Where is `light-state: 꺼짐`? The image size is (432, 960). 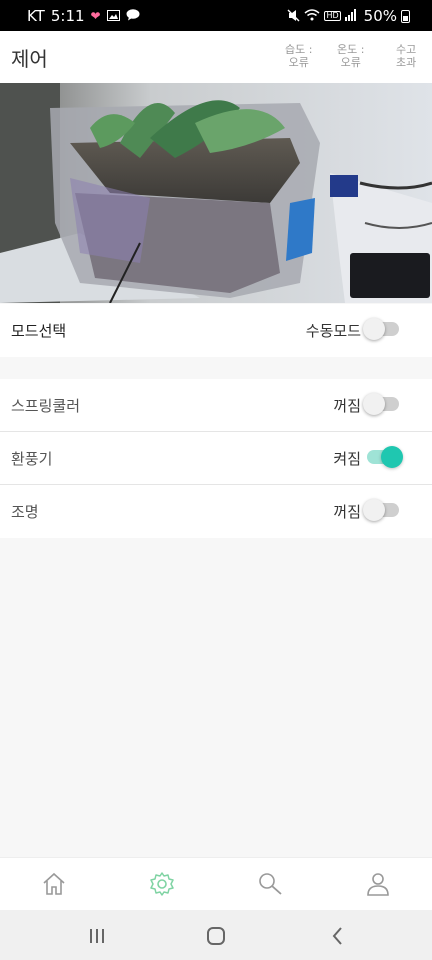 light-state: 꺼짐 is located at coordinates (347, 512).